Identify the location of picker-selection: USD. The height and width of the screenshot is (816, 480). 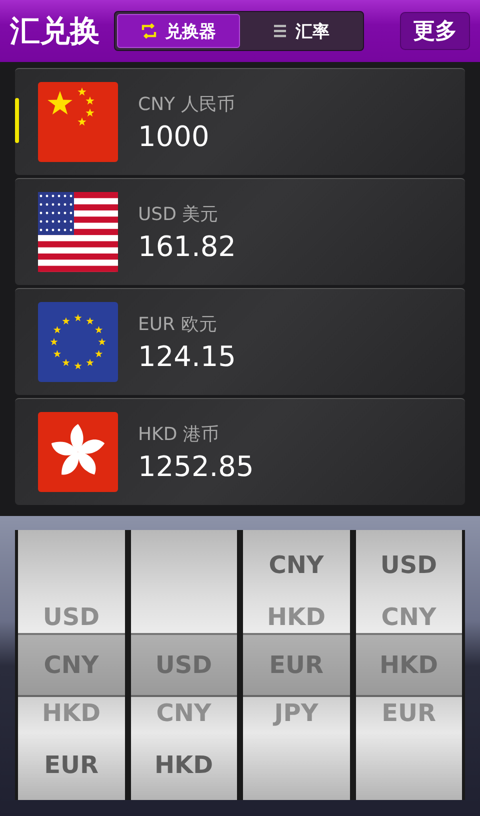
(183, 665).